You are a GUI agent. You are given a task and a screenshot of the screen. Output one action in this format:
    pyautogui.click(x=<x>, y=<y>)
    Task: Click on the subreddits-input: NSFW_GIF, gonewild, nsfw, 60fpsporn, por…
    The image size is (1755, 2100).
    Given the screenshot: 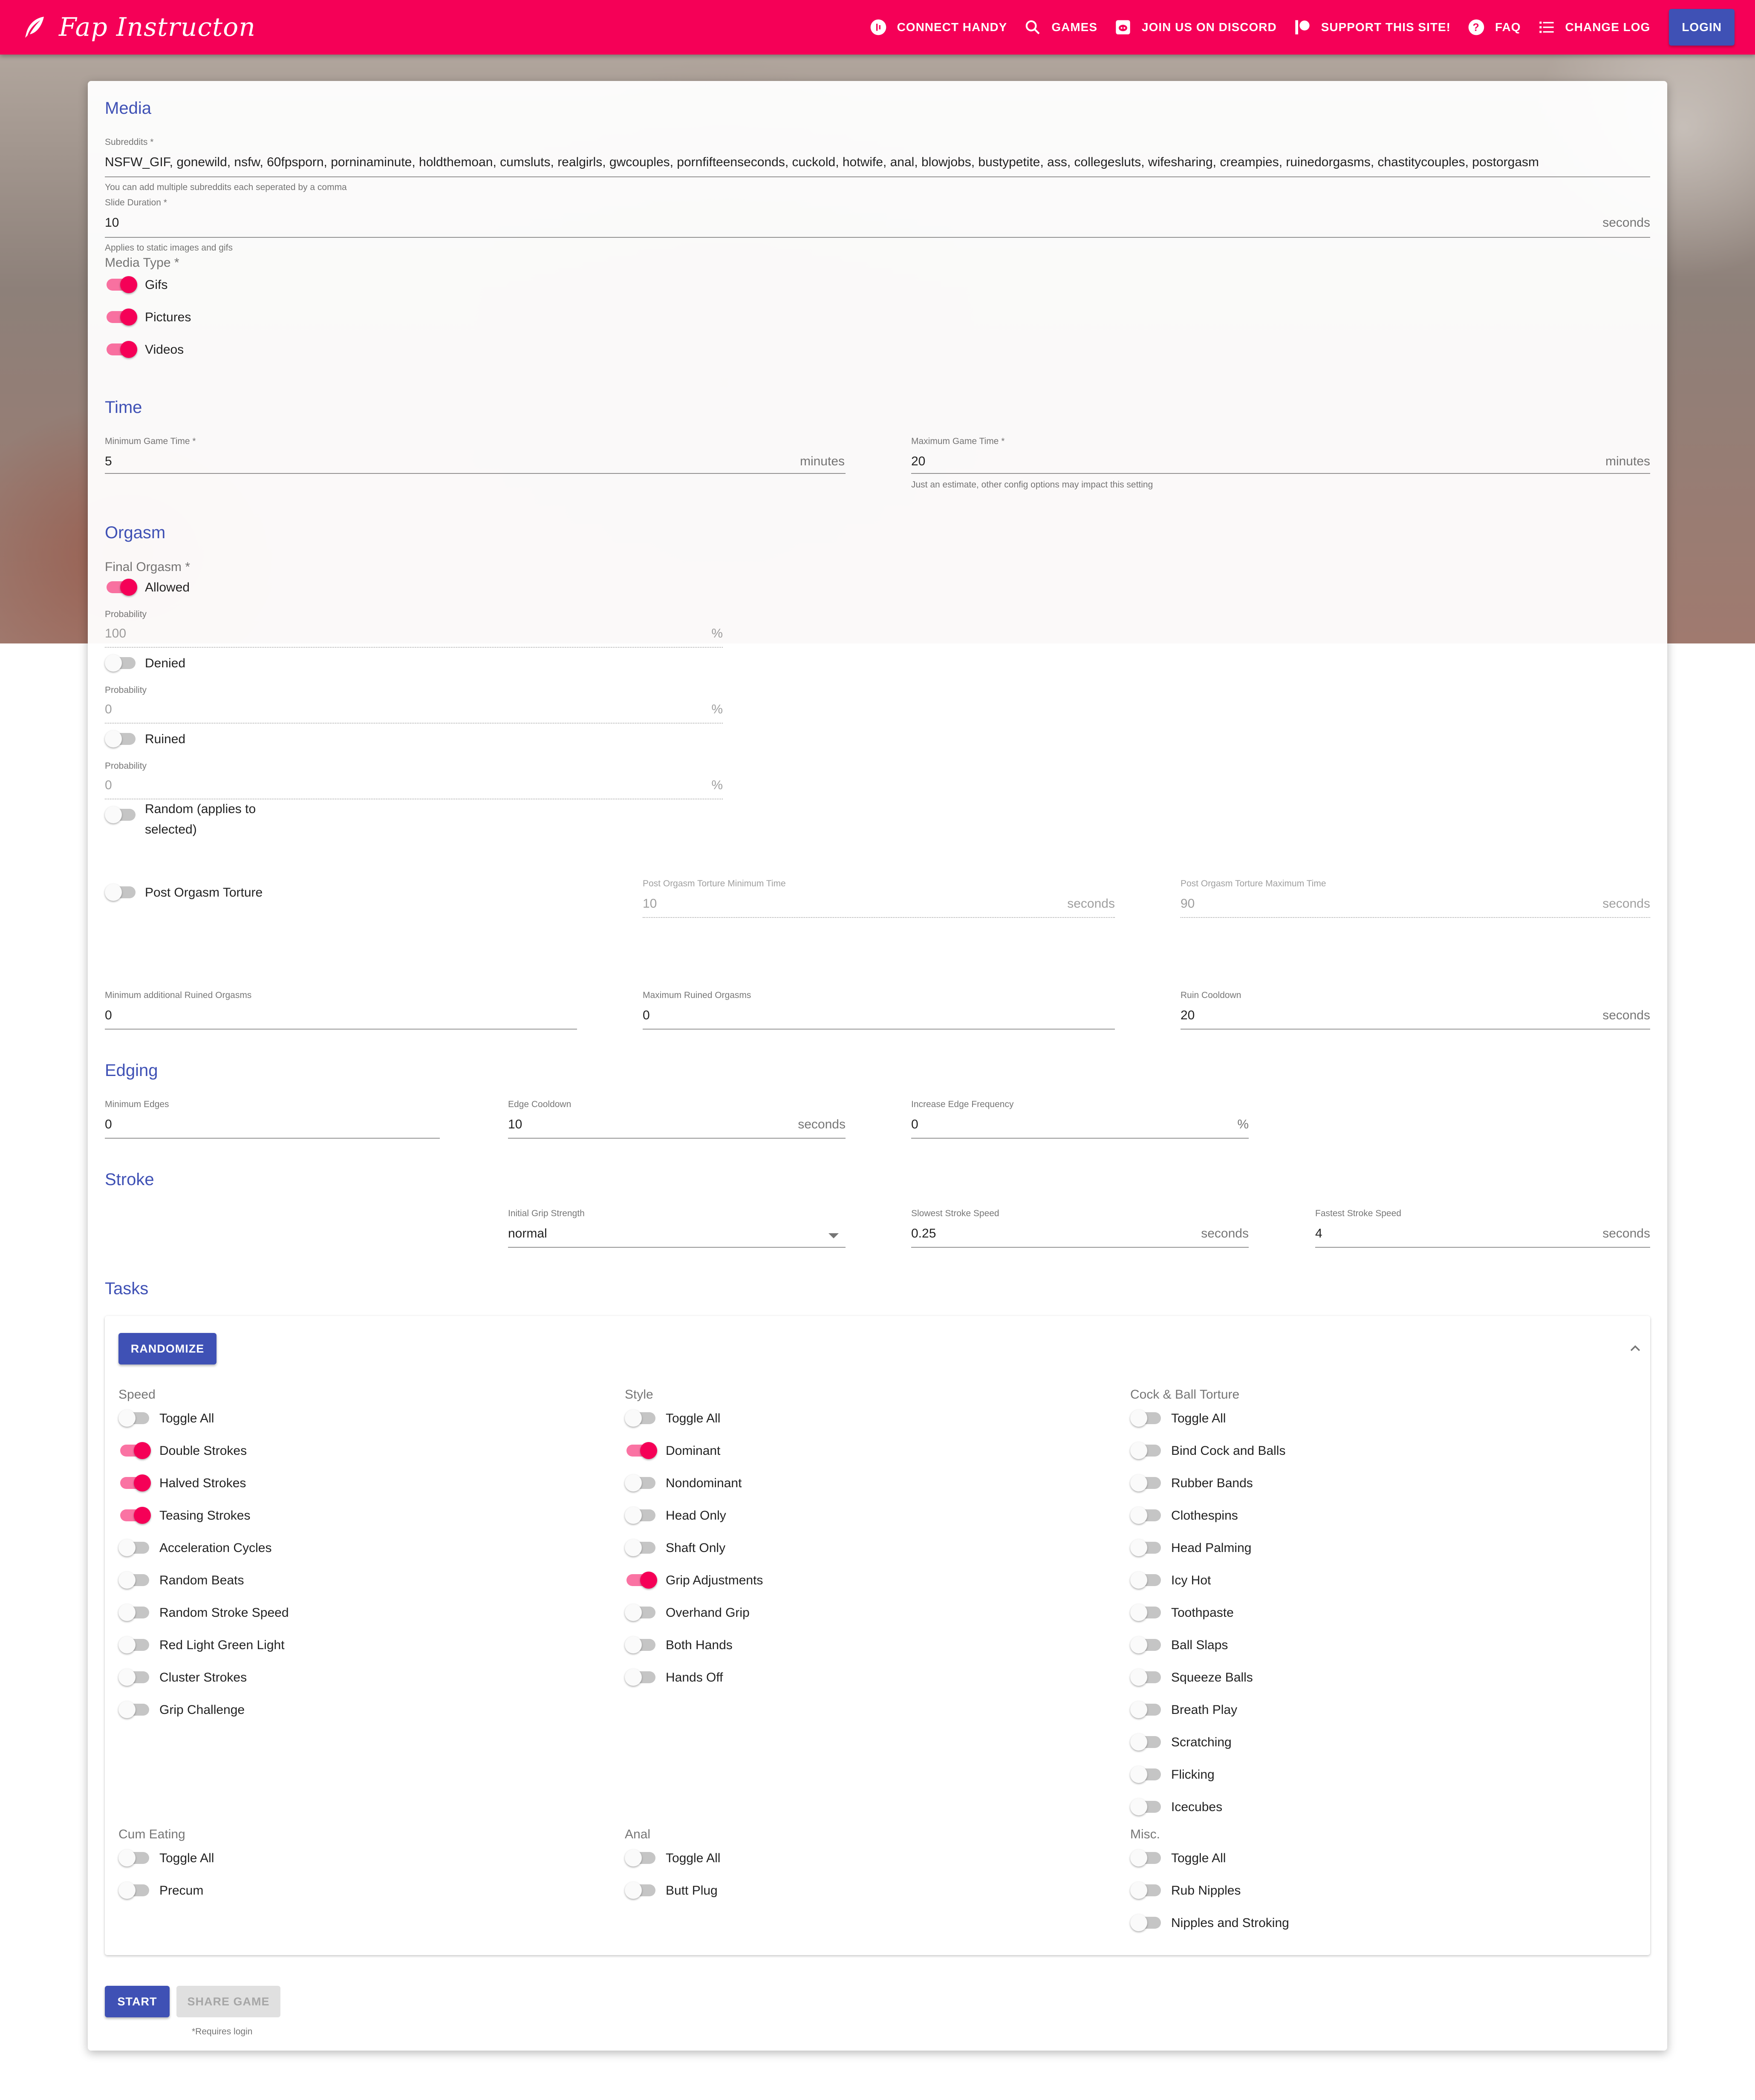 What is the action you would take?
    pyautogui.click(x=877, y=162)
    